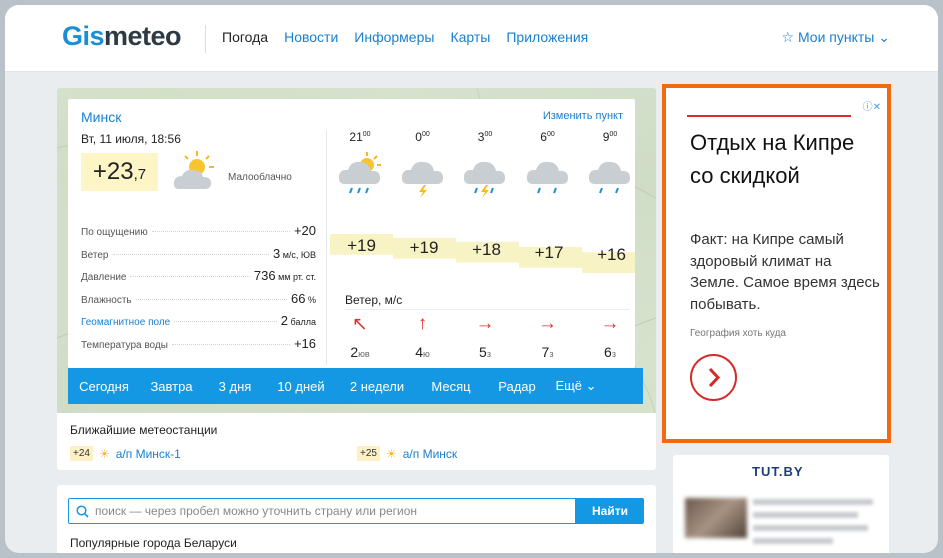 The image size is (943, 558). Describe the element at coordinates (235, 386) in the screenshot. I see `tab-2: 3 дня` at that location.